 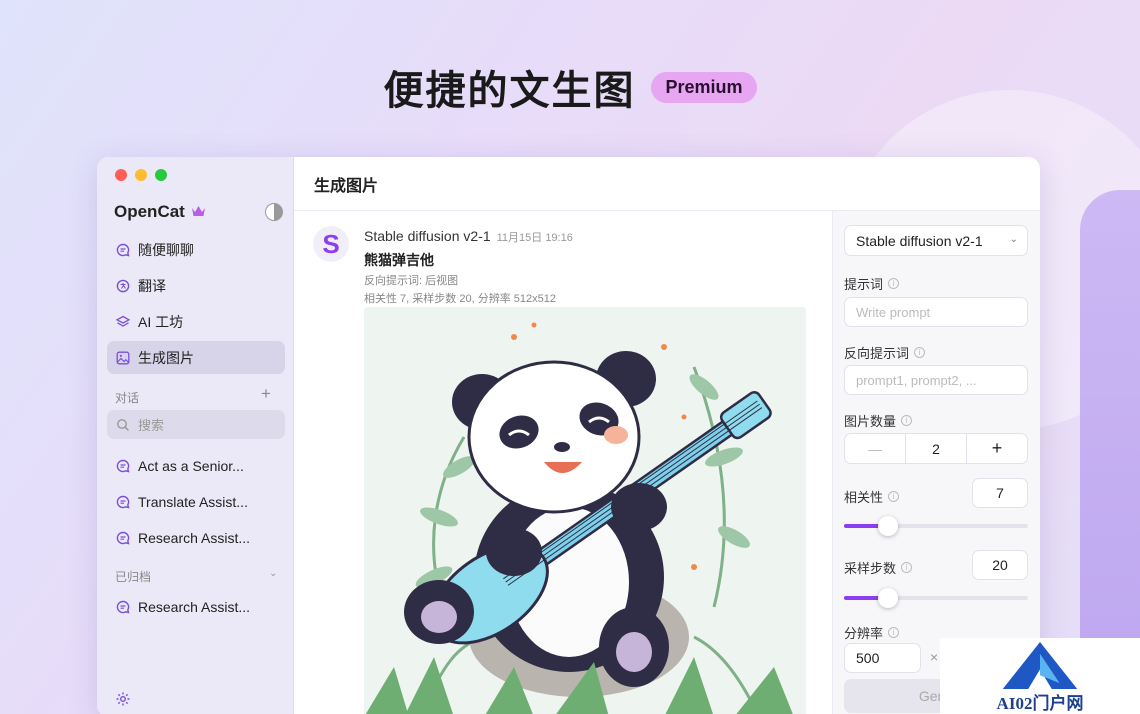 I want to click on layers-icon, so click(x=123, y=322).